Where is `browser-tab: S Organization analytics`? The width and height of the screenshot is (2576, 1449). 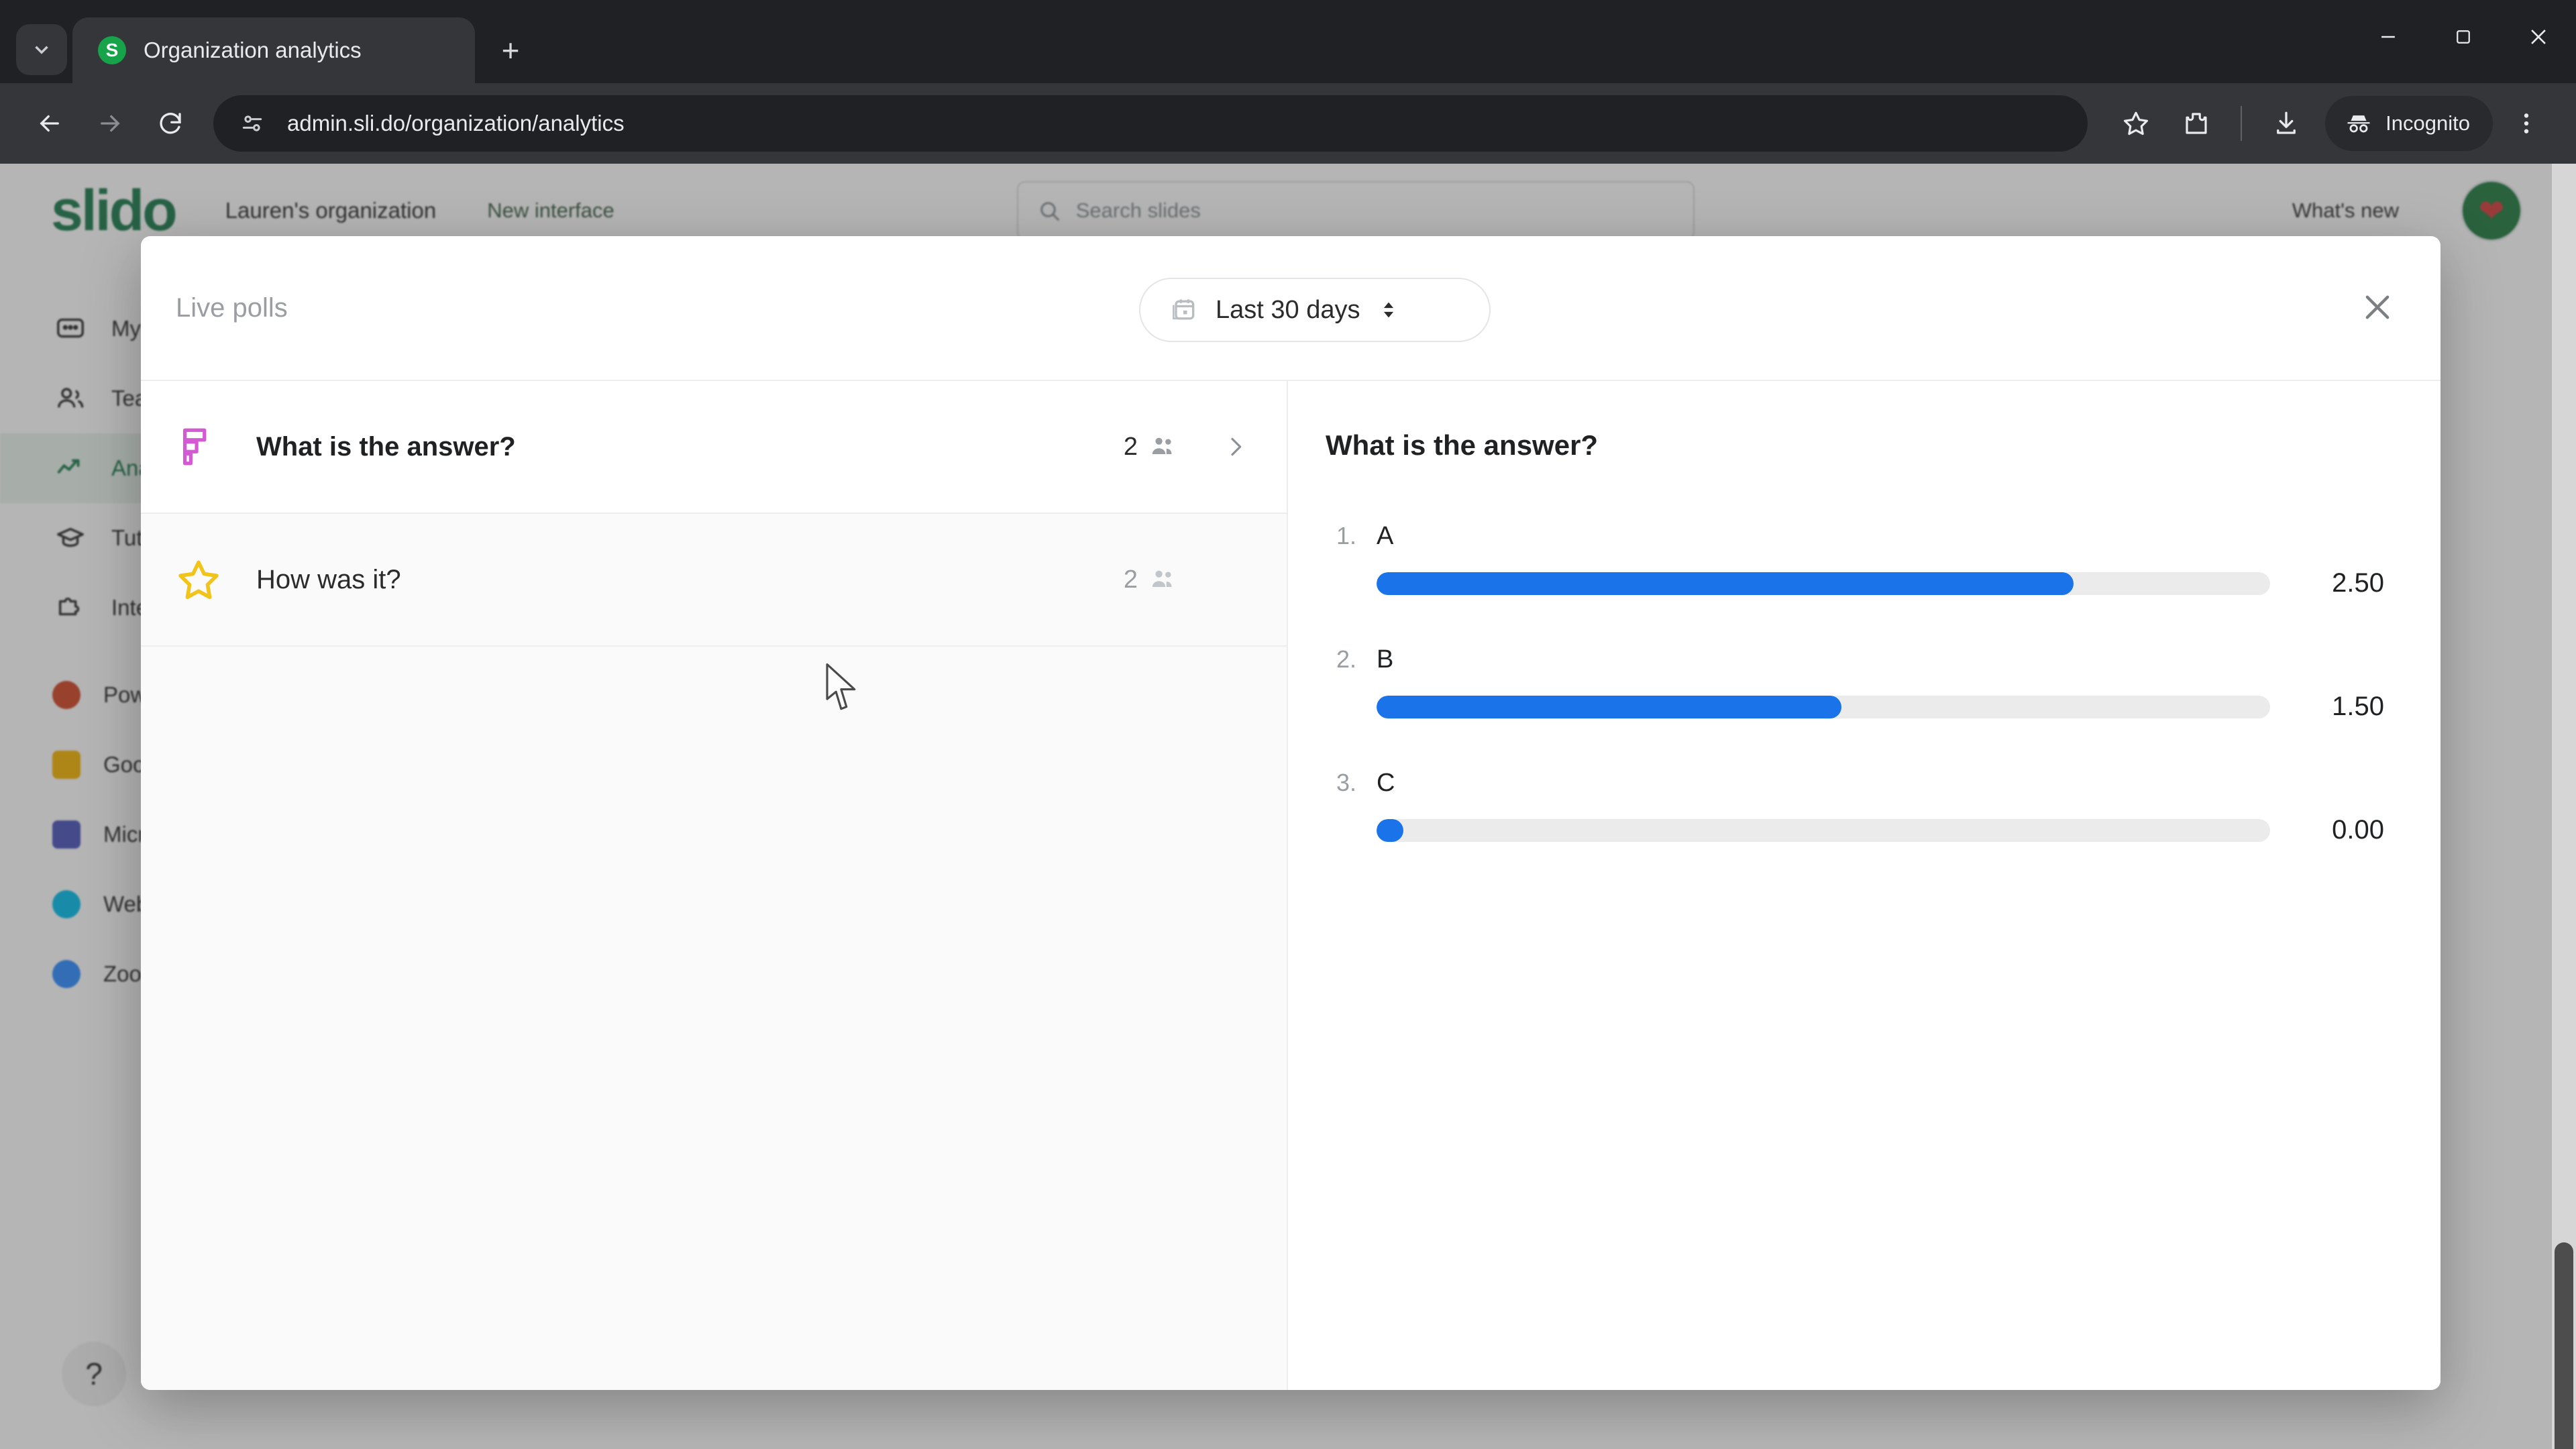
browser-tab: S Organization analytics is located at coordinates (273, 50).